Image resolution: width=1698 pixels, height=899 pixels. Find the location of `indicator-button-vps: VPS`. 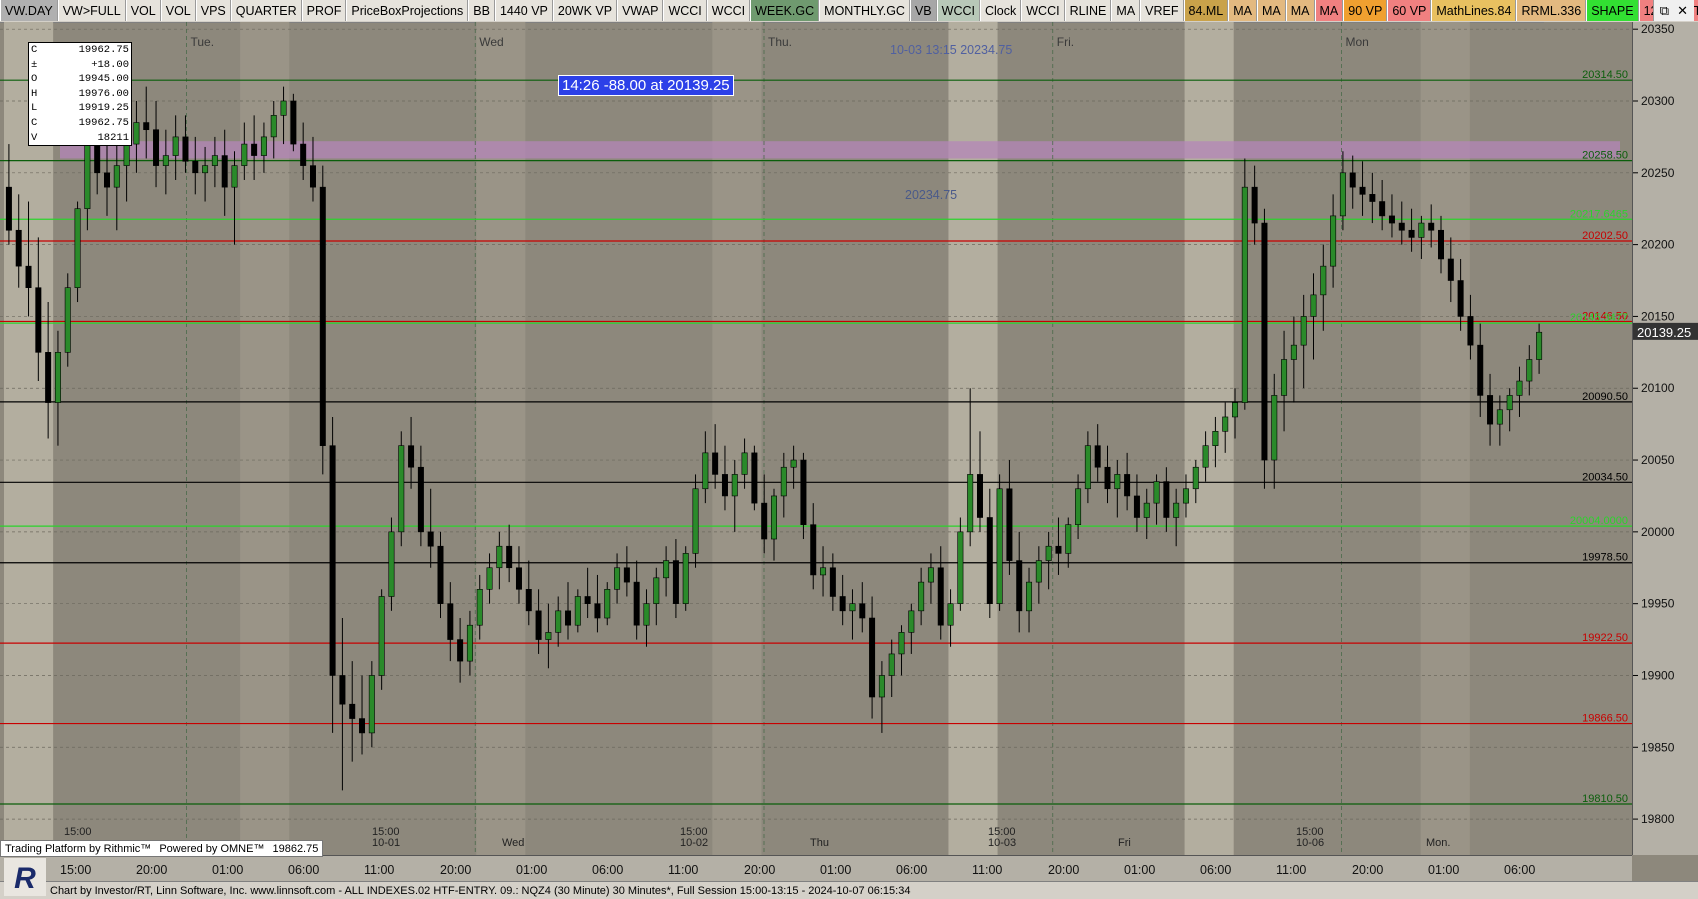

indicator-button-vps: VPS is located at coordinates (213, 10).